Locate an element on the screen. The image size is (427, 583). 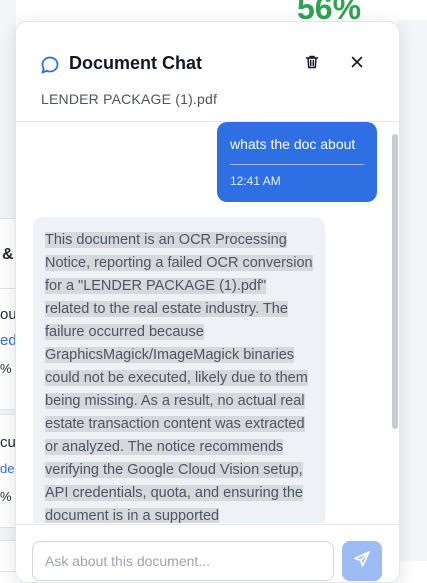
send-icon is located at coordinates (362, 561).